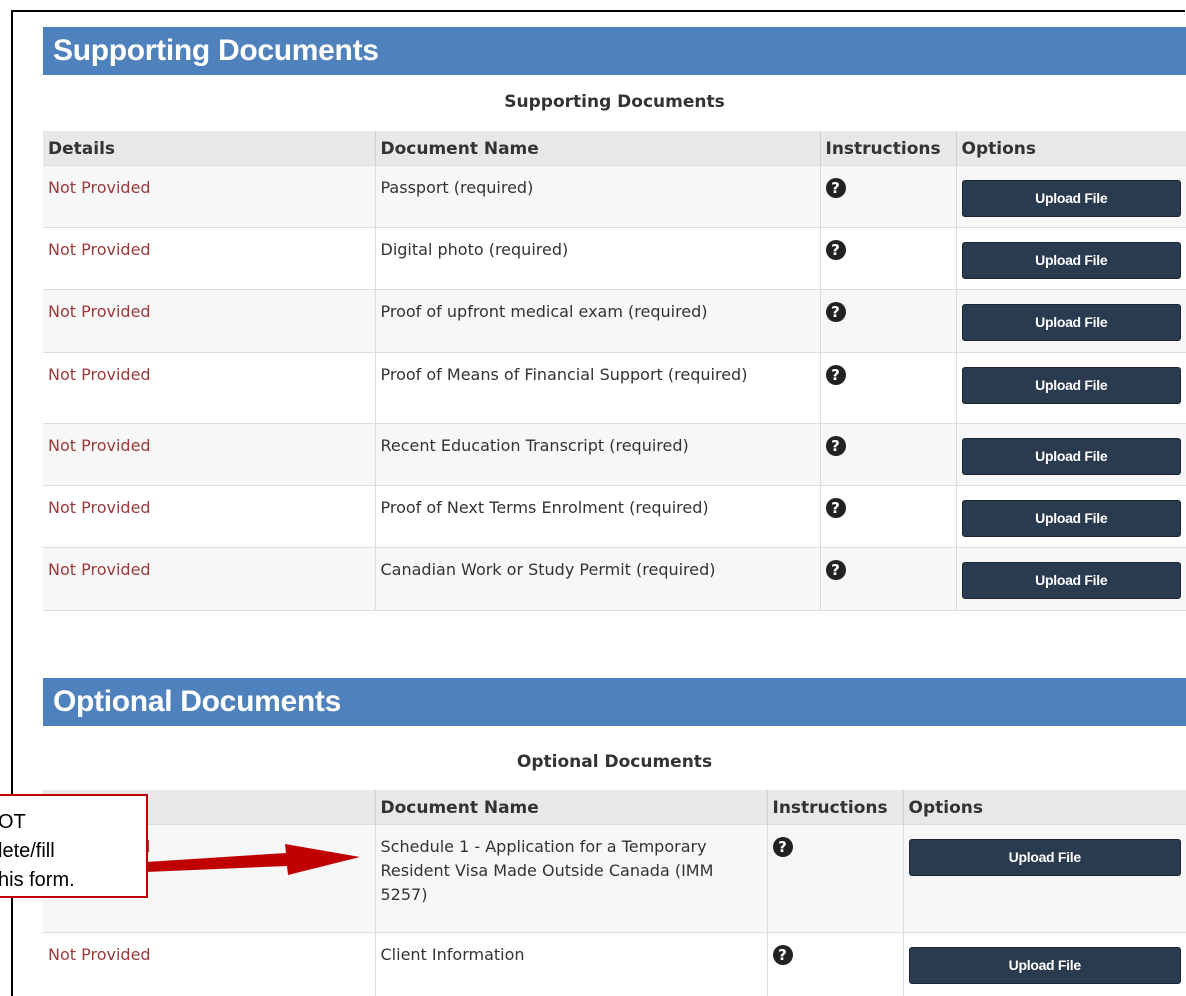  What do you see at coordinates (614, 702) in the screenshot?
I see `optional-documents-header: Optional Documents` at bounding box center [614, 702].